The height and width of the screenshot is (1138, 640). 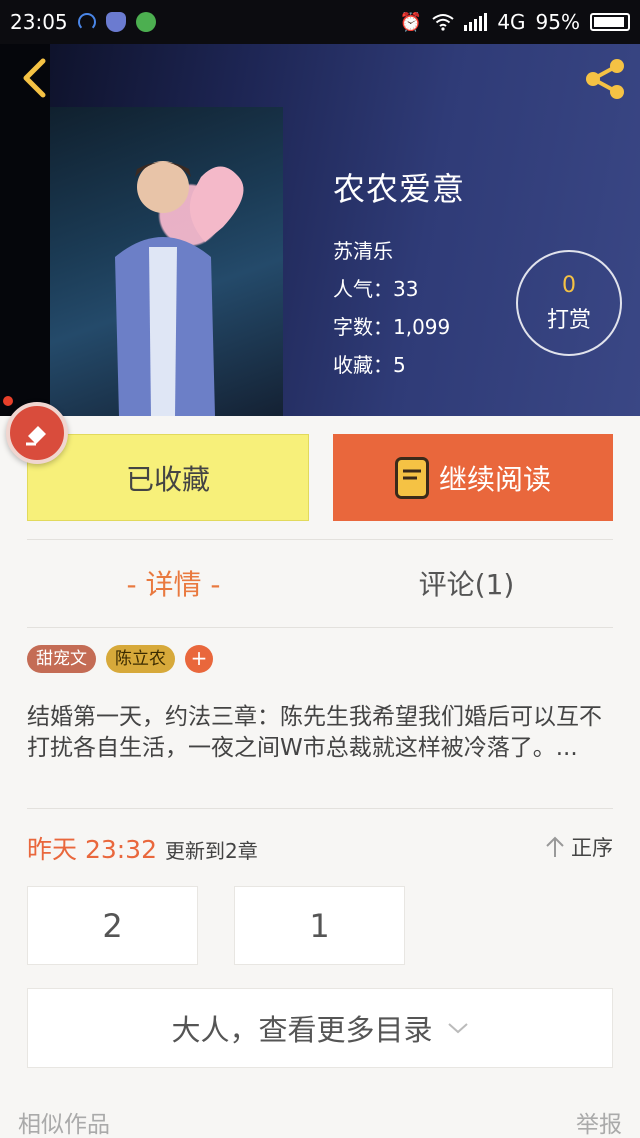 What do you see at coordinates (457, 1028) in the screenshot?
I see `chevron-down-icon` at bounding box center [457, 1028].